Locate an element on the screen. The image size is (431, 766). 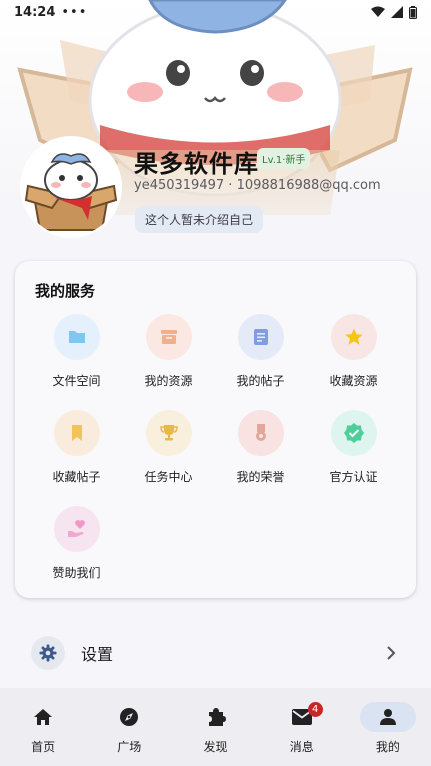
service-my-posts: 我的帖子 is located at coordinates (260, 354).